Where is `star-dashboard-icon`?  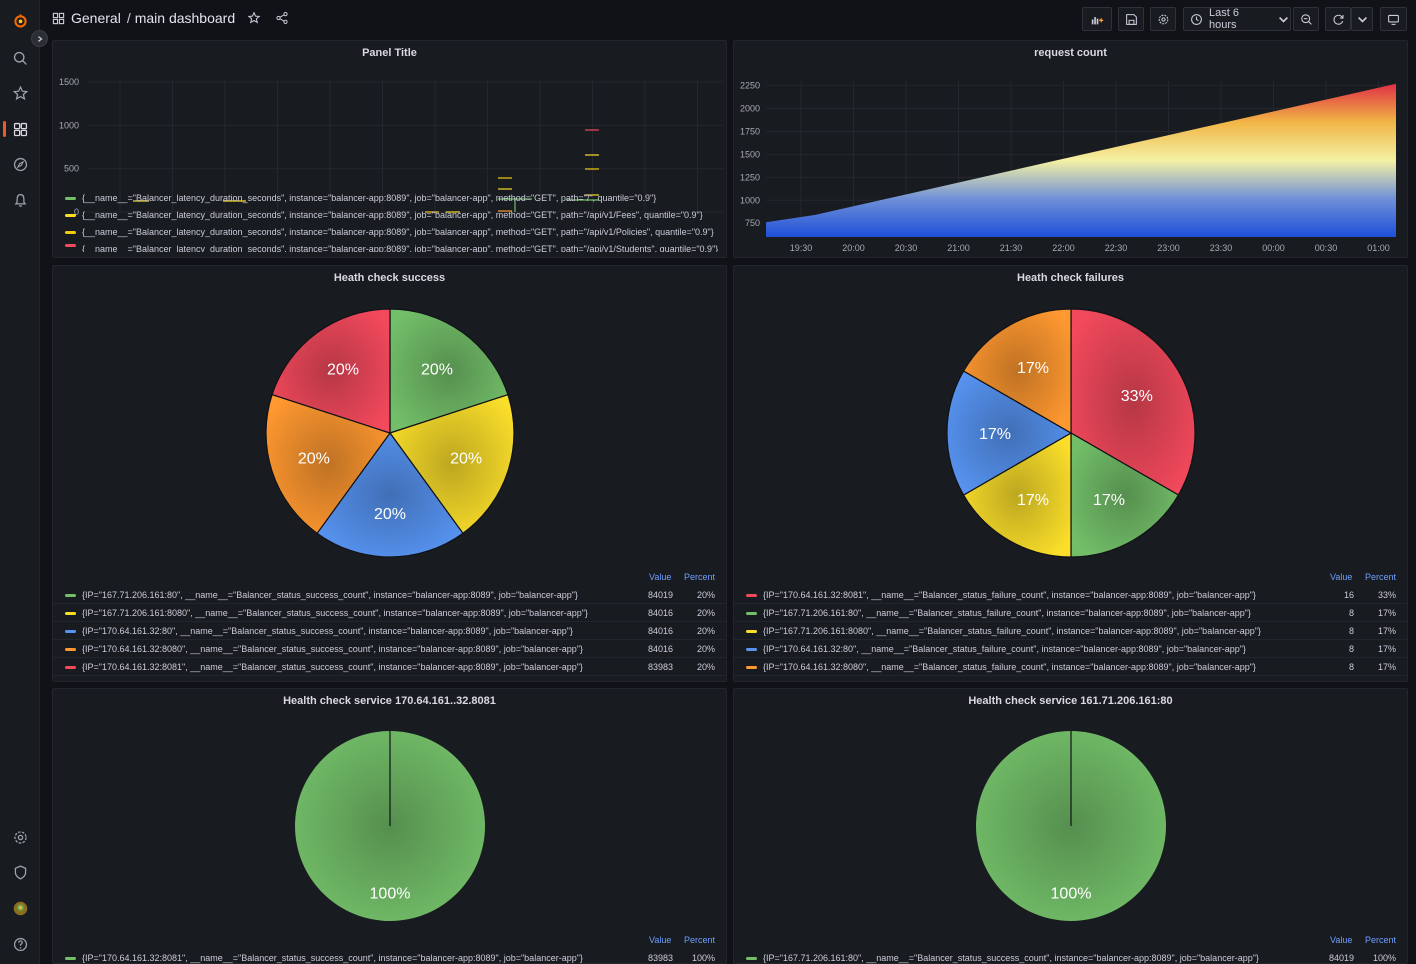
star-dashboard-icon is located at coordinates (254, 18).